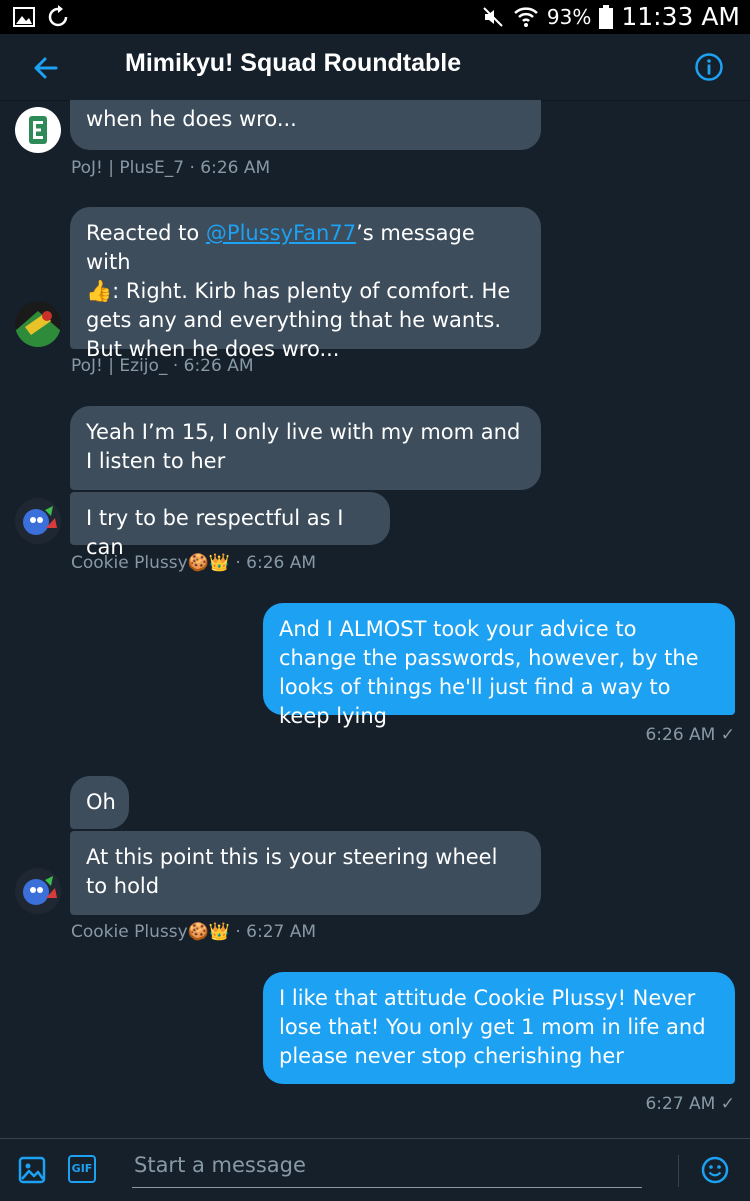 Image resolution: width=750 pixels, height=1201 pixels. I want to click on mute-icon, so click(493, 16).